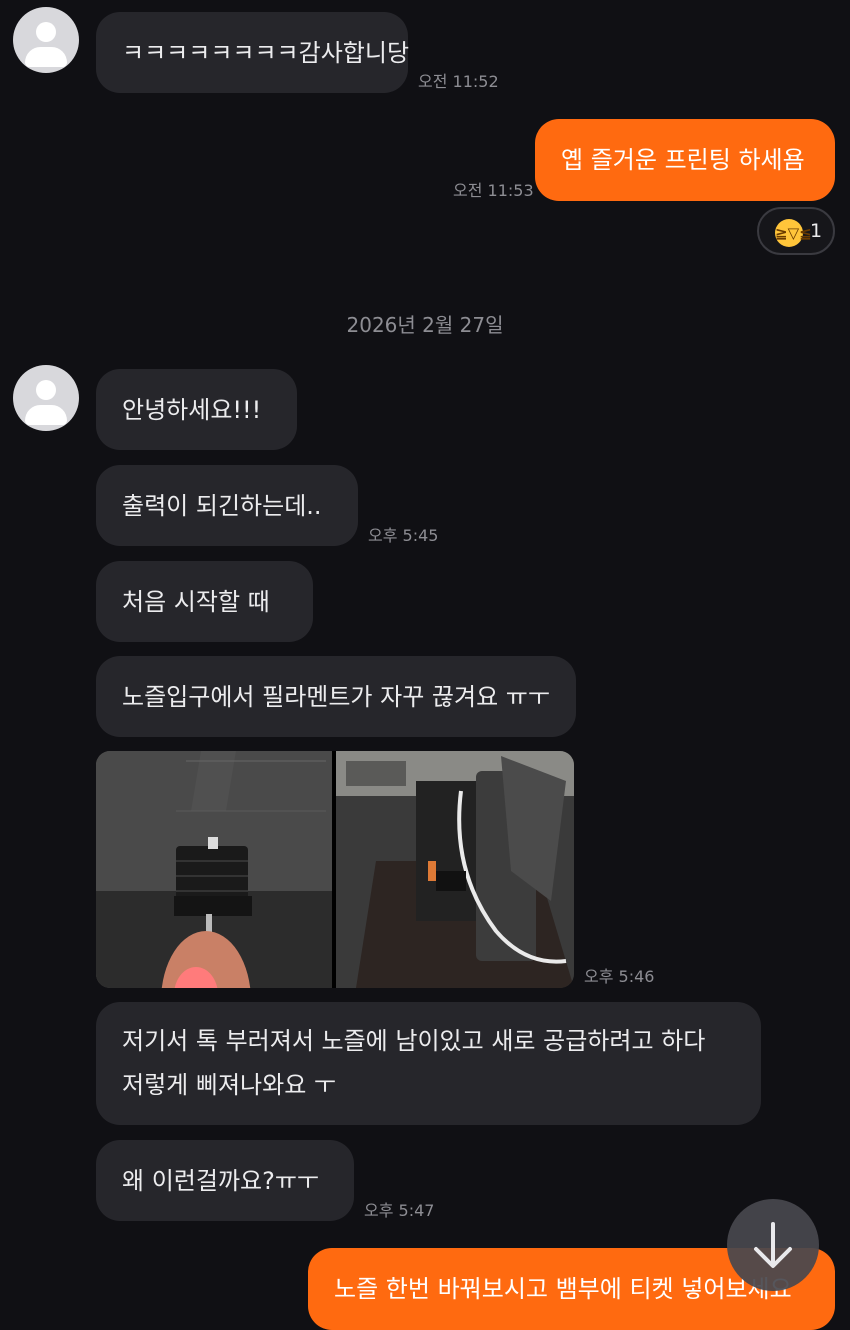  Describe the element at coordinates (493, 190) in the screenshot. I see `message-timestamp: 오전 11:53` at that location.